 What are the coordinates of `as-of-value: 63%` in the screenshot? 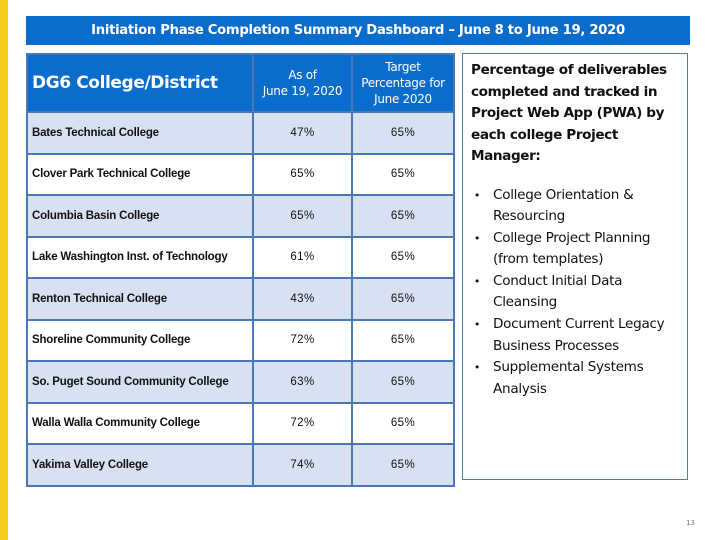 It's located at (302, 382).